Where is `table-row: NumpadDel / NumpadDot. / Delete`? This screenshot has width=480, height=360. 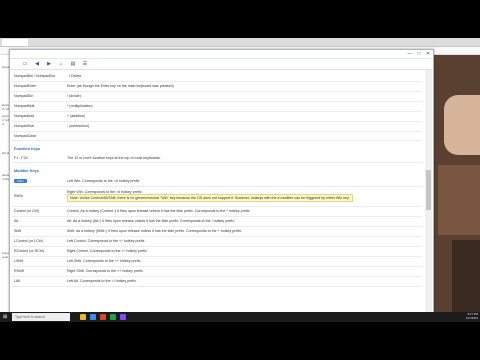
table-row: NumpadDel / NumpadDot. / Delete is located at coordinates (217, 77).